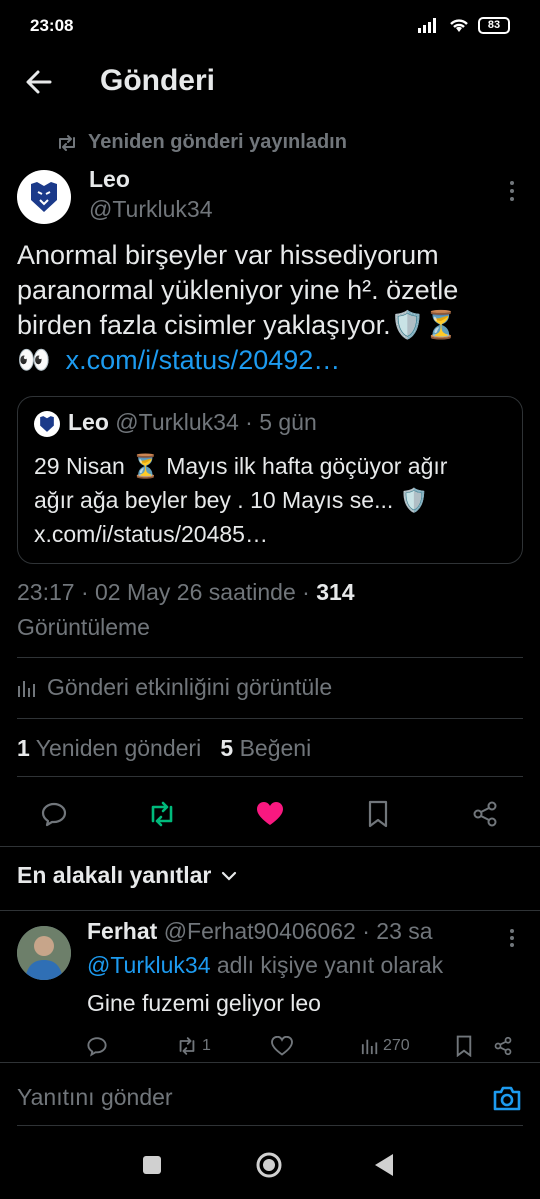 The width and height of the screenshot is (540, 1199). What do you see at coordinates (459, 25) in the screenshot?
I see `wifi-icon` at bounding box center [459, 25].